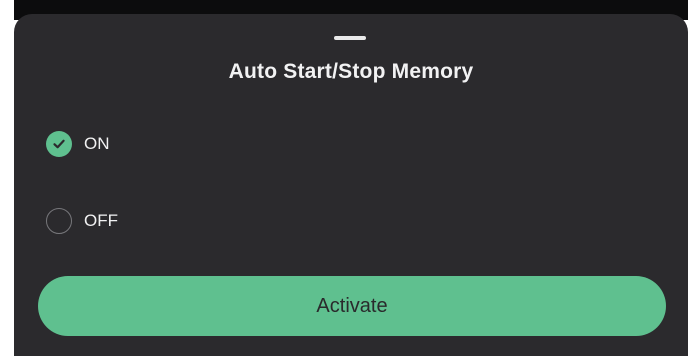  What do you see at coordinates (59, 144) in the screenshot?
I see `check-circle-icon` at bounding box center [59, 144].